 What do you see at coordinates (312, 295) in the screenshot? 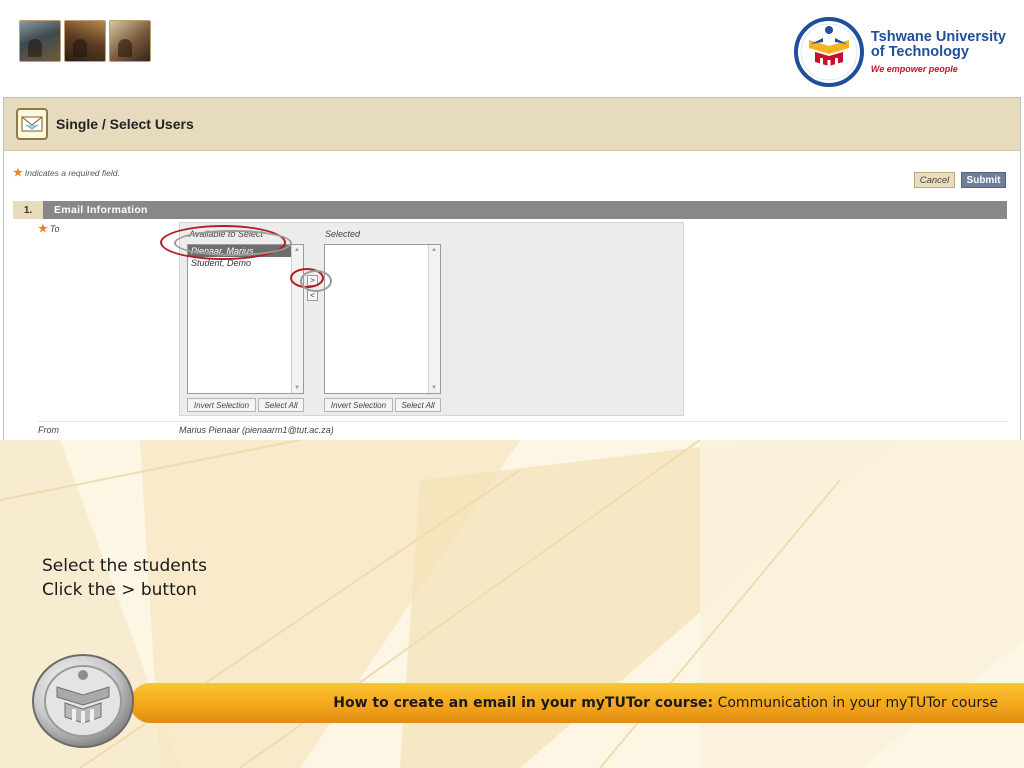
I see `move-left-button: <` at bounding box center [312, 295].